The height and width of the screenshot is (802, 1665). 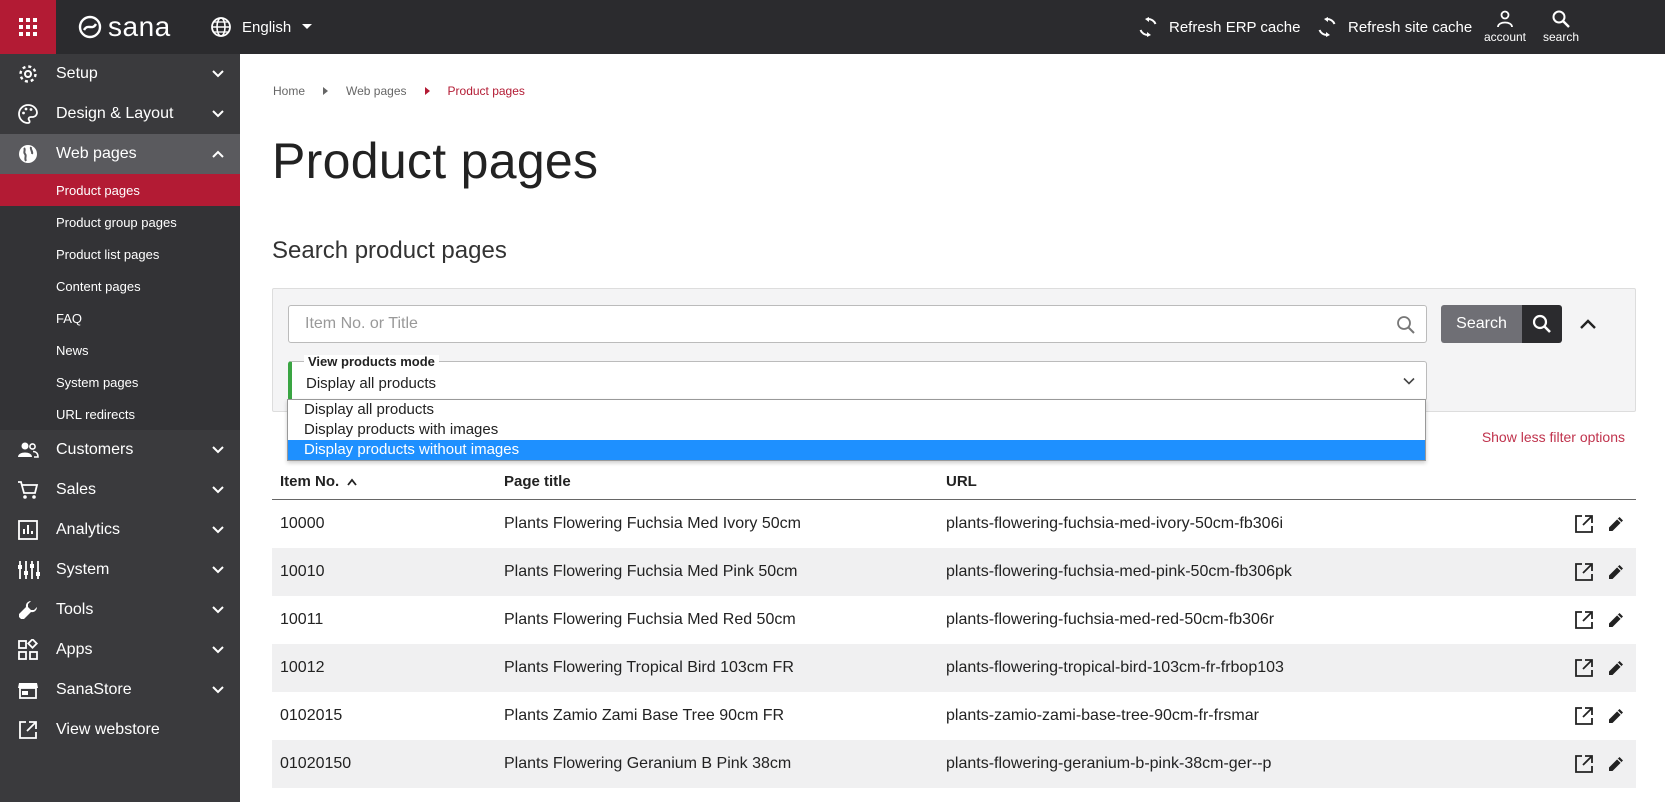 I want to click on header-item-no: Item No., so click(x=384, y=481).